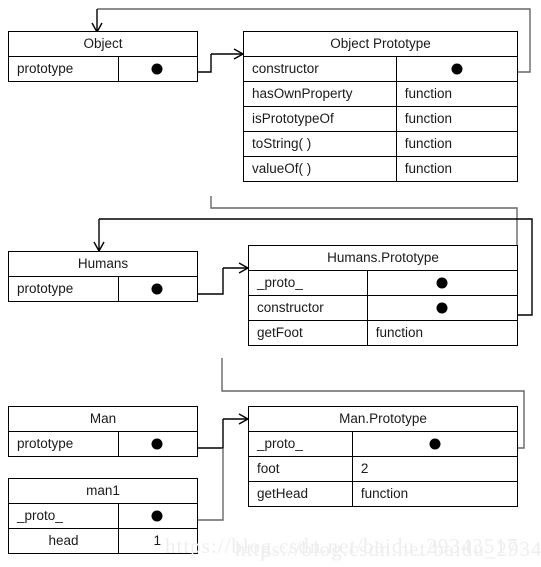 The height and width of the screenshot is (567, 541). I want to click on box-humans-prototype-header-row: Humans.Prototype, so click(383, 258).